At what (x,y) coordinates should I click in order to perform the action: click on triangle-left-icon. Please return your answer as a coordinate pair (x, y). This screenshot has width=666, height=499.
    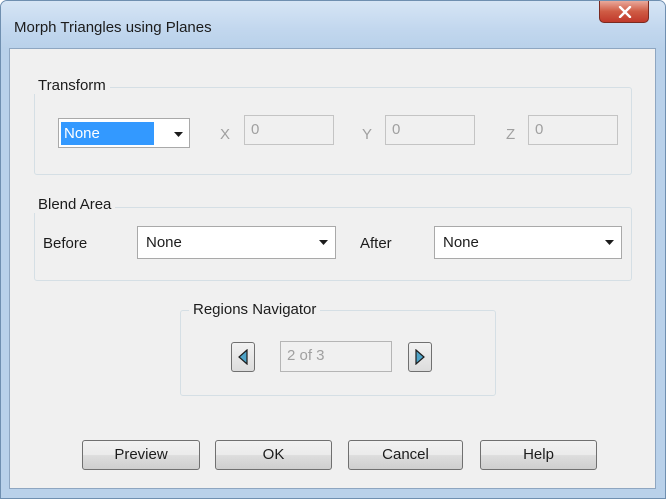
    Looking at the image, I should click on (243, 357).